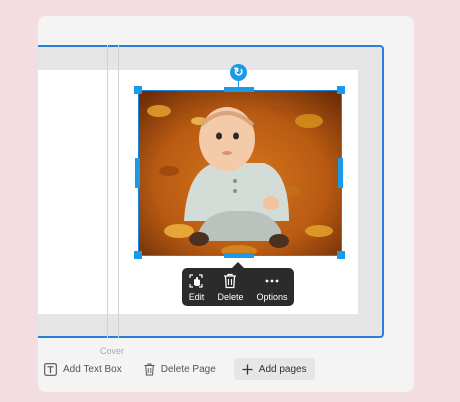  I want to click on delete-page-button: Delete Page, so click(180, 369).